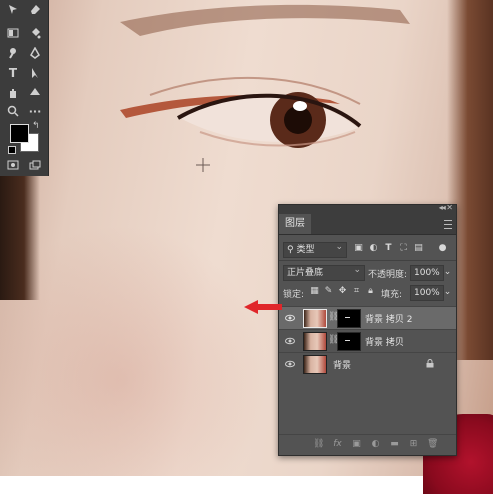 The image size is (493, 494). What do you see at coordinates (367, 444) in the screenshot?
I see `panel-footer: ⛓ fx ▣ ◐ ▬ ⊞ 🗑︎` at bounding box center [367, 444].